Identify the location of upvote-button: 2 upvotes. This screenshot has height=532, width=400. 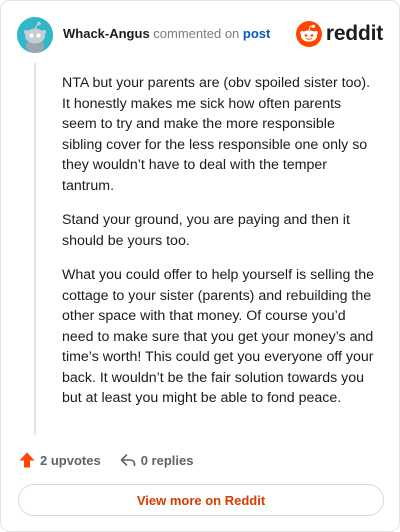
(59, 460).